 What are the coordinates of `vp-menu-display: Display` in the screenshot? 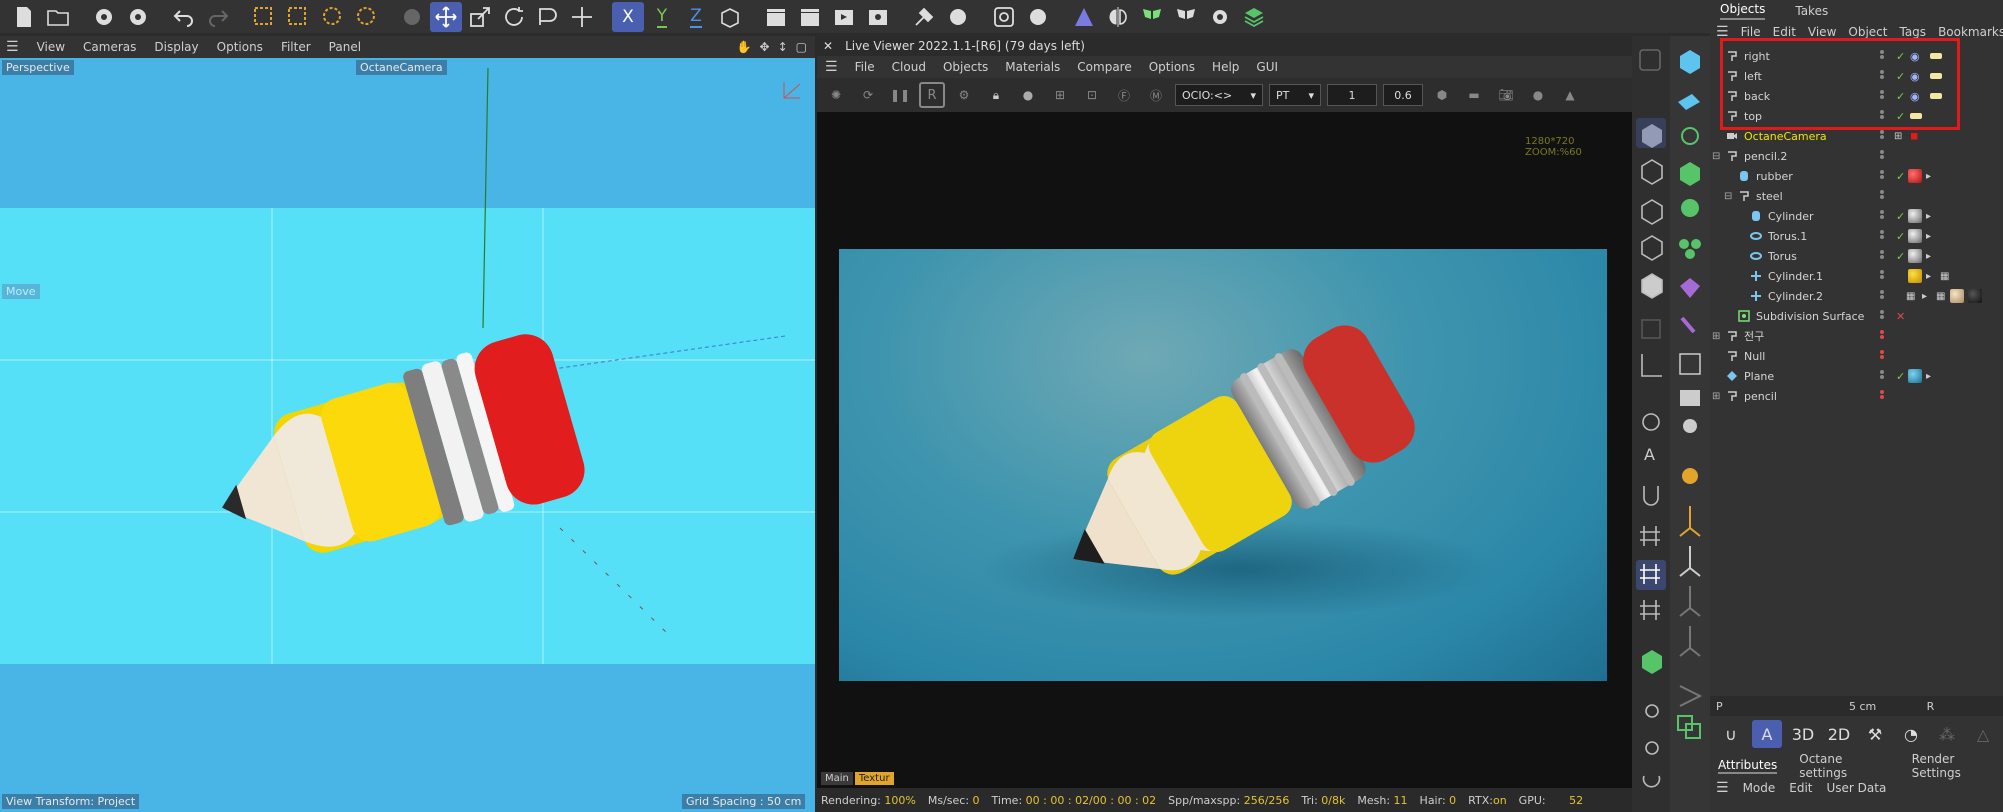 It's located at (176, 47).